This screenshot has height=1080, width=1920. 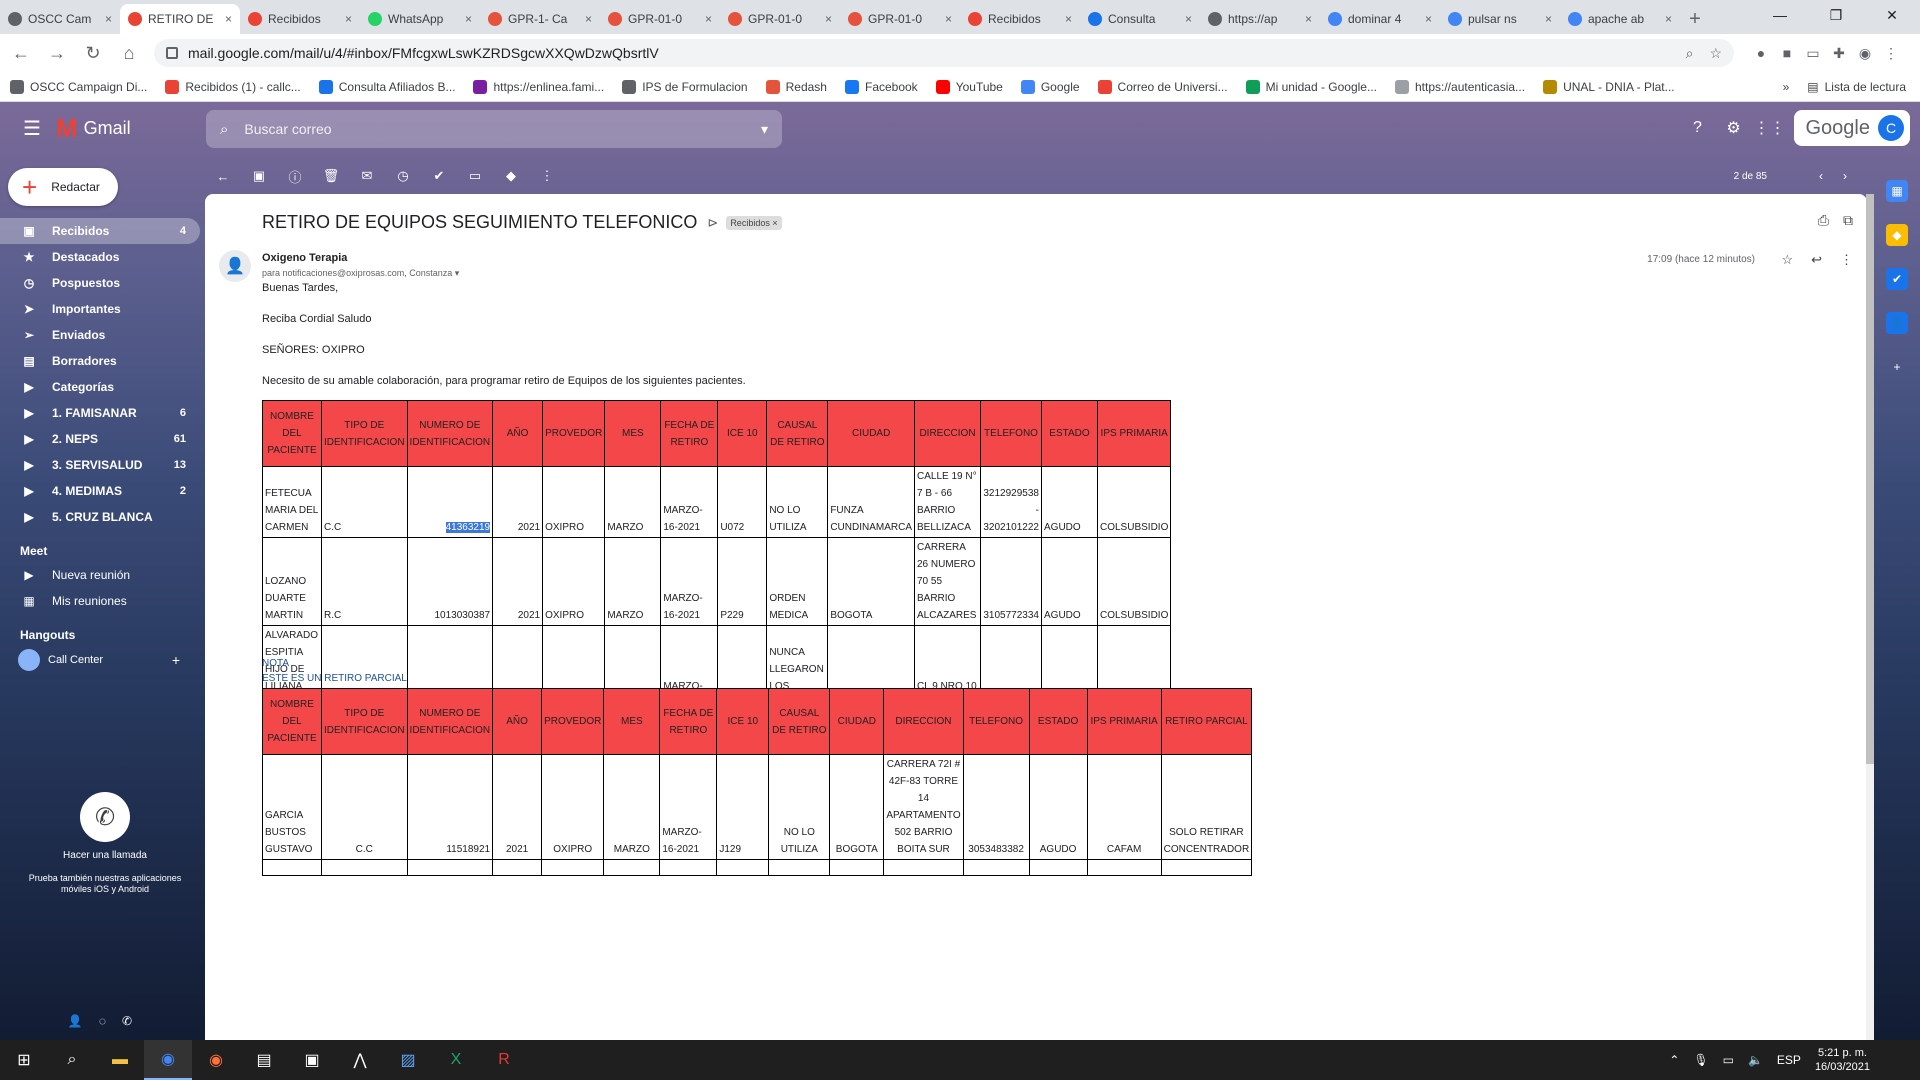 What do you see at coordinates (1260, 19) in the screenshot?
I see `browser-tab: https://ap ×` at bounding box center [1260, 19].